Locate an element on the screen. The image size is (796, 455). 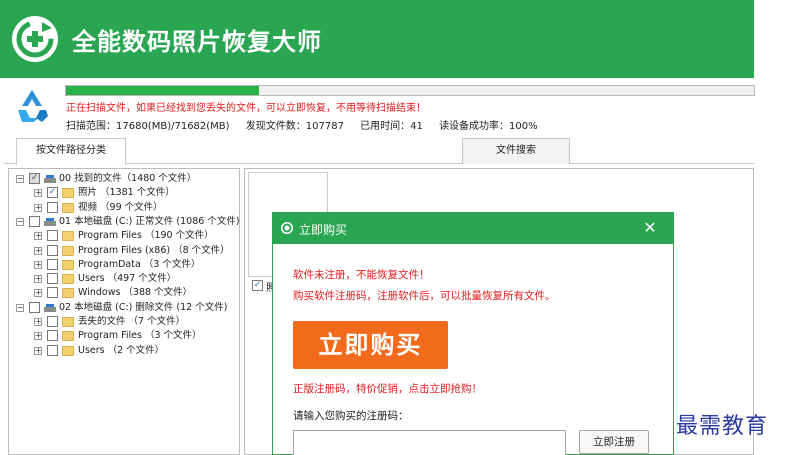
reg-code-label: 请输入您购买的注册码： is located at coordinates (351, 416).